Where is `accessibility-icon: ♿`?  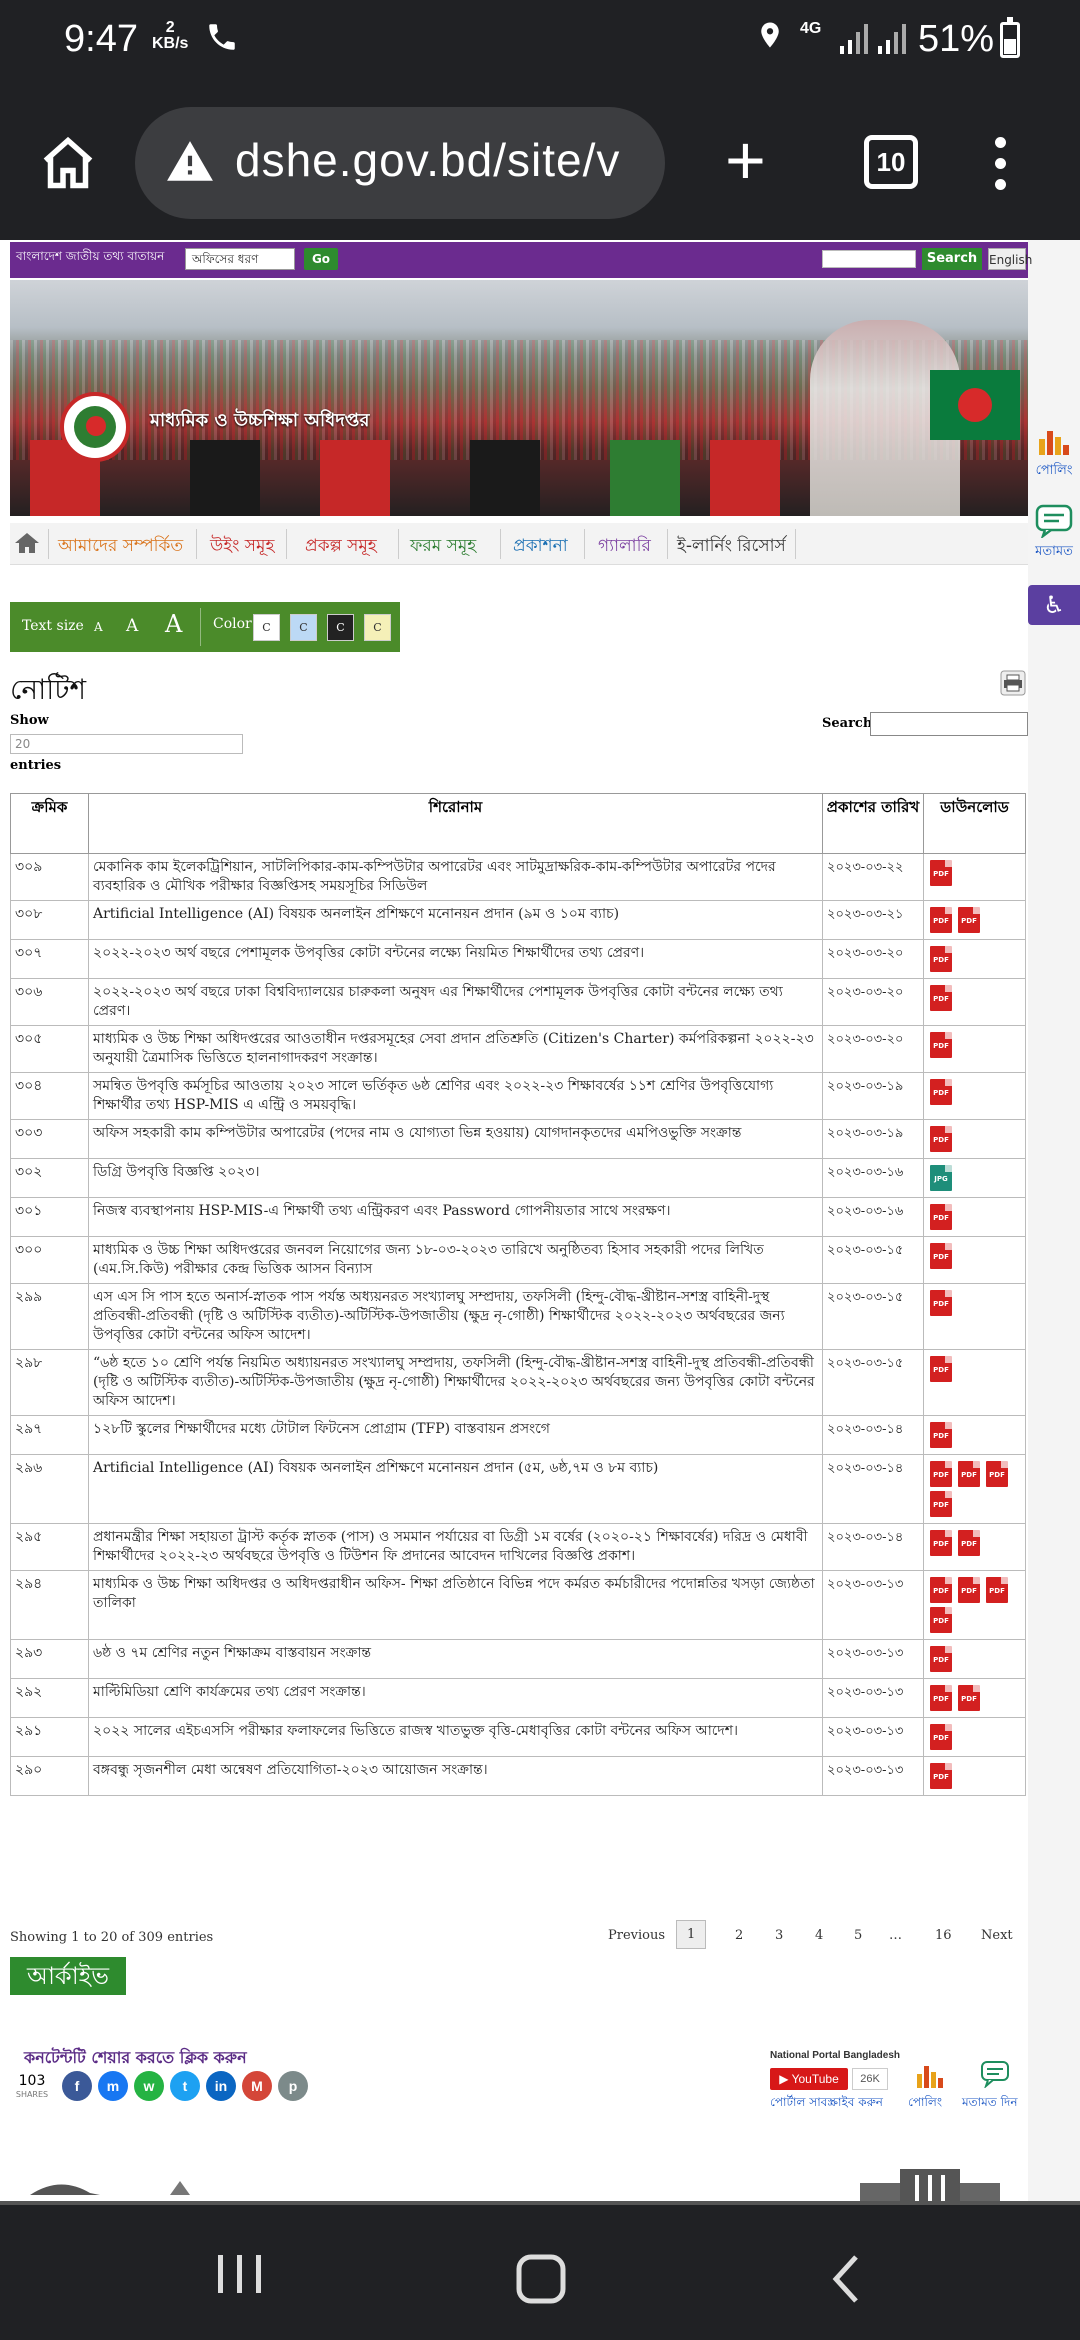 accessibility-icon: ♿ is located at coordinates (1054, 605).